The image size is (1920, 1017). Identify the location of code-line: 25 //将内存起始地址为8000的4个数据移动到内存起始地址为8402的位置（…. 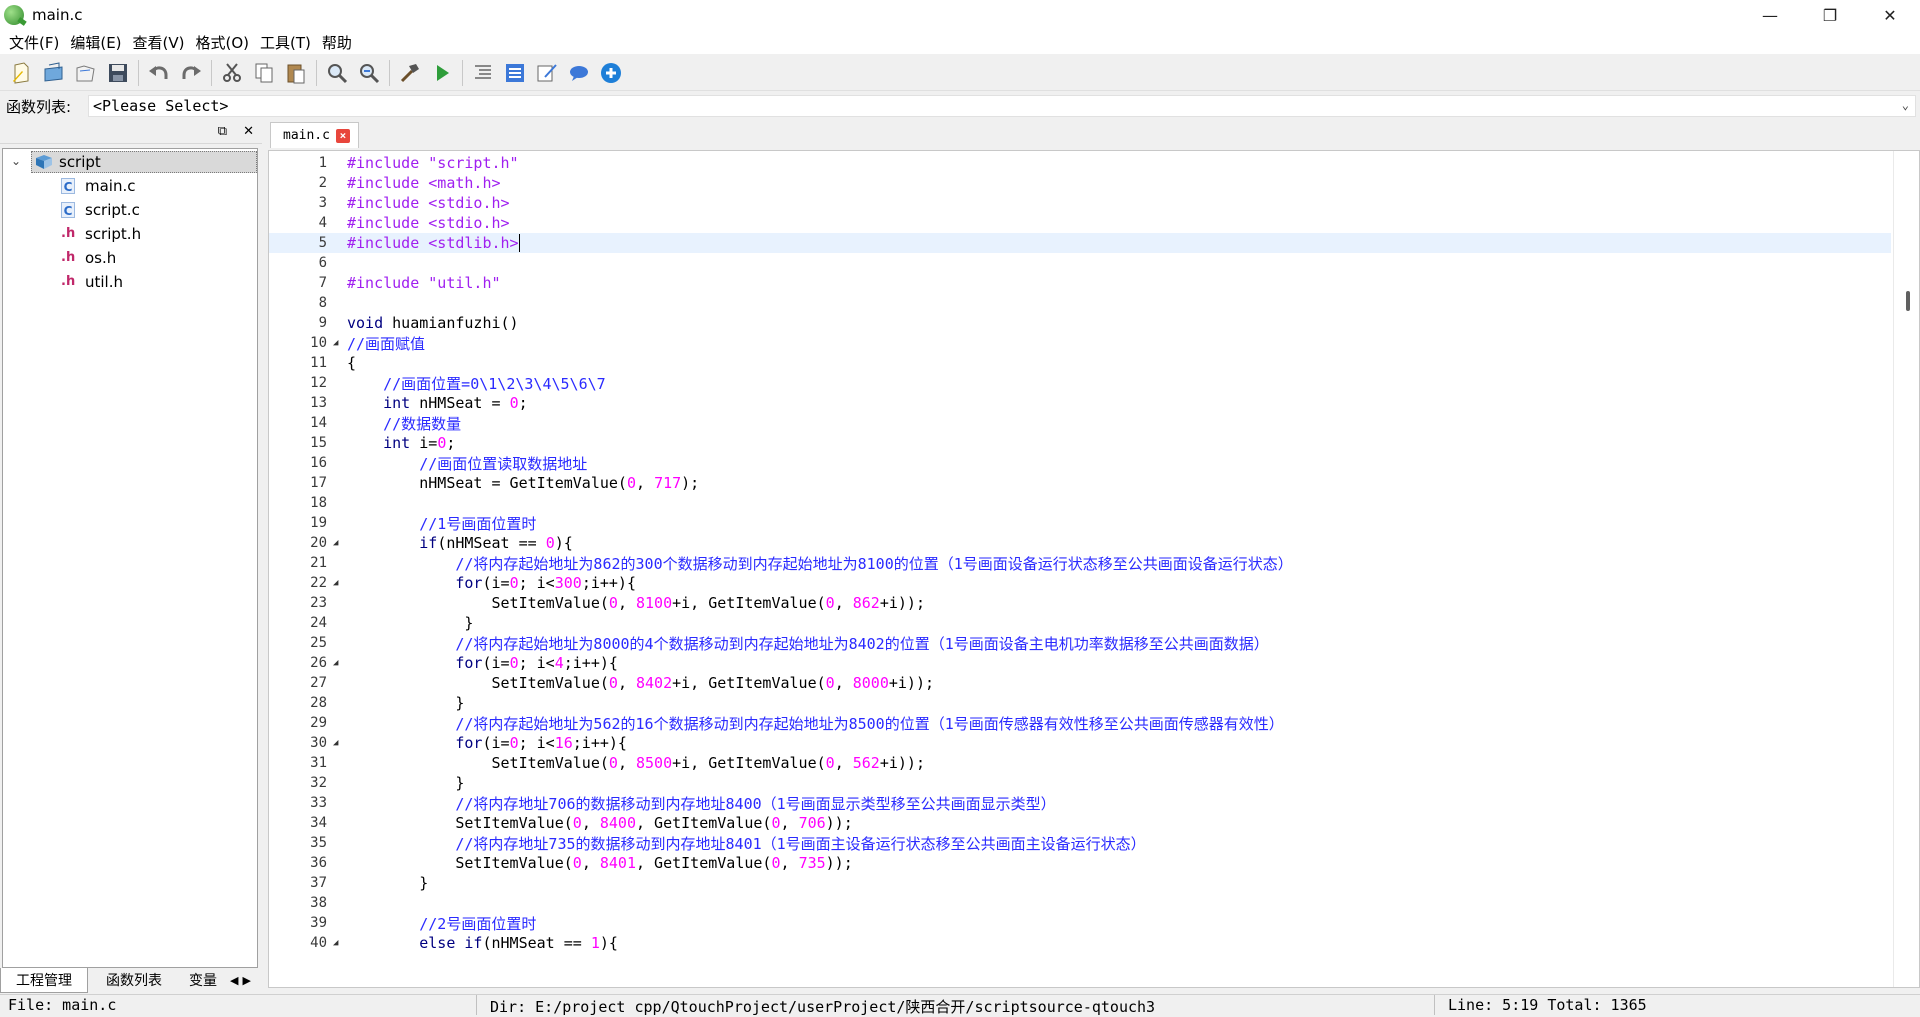
(1080, 643).